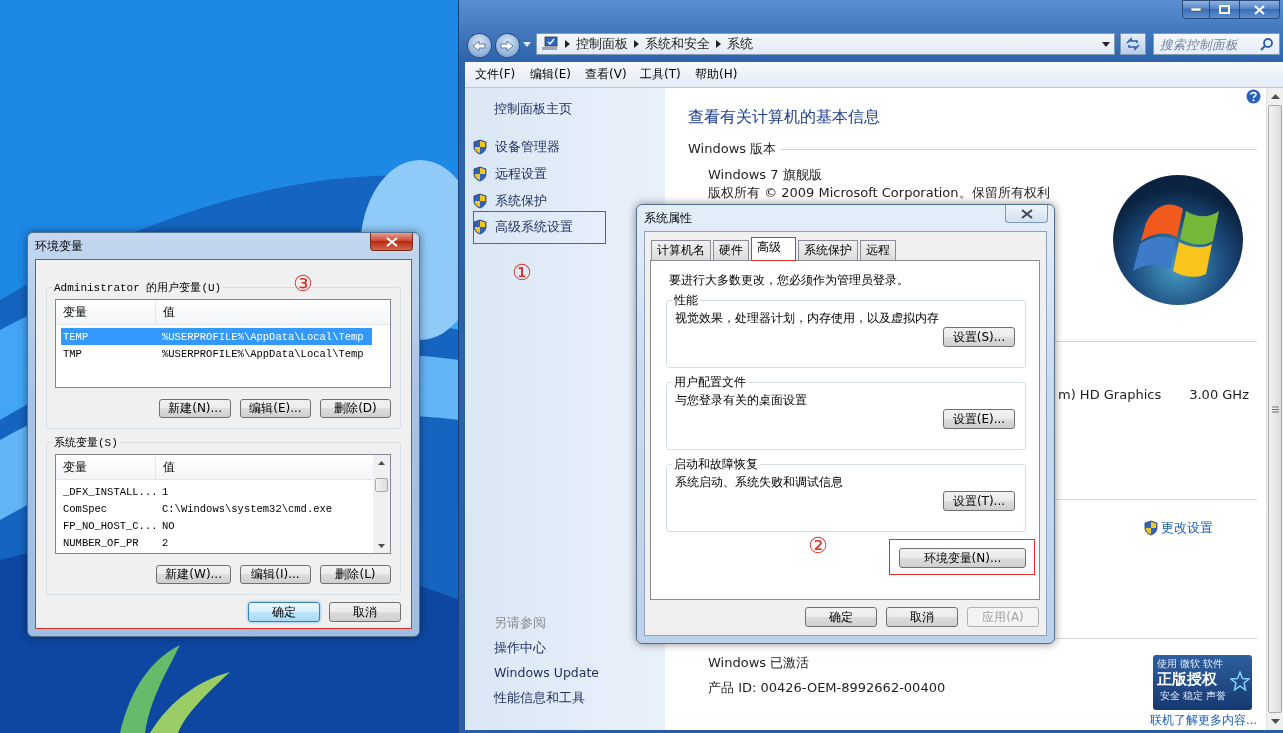 Image resolution: width=1283 pixels, height=733 pixels. What do you see at coordinates (496, 74) in the screenshot?
I see `menu-item: 文件(F)` at bounding box center [496, 74].